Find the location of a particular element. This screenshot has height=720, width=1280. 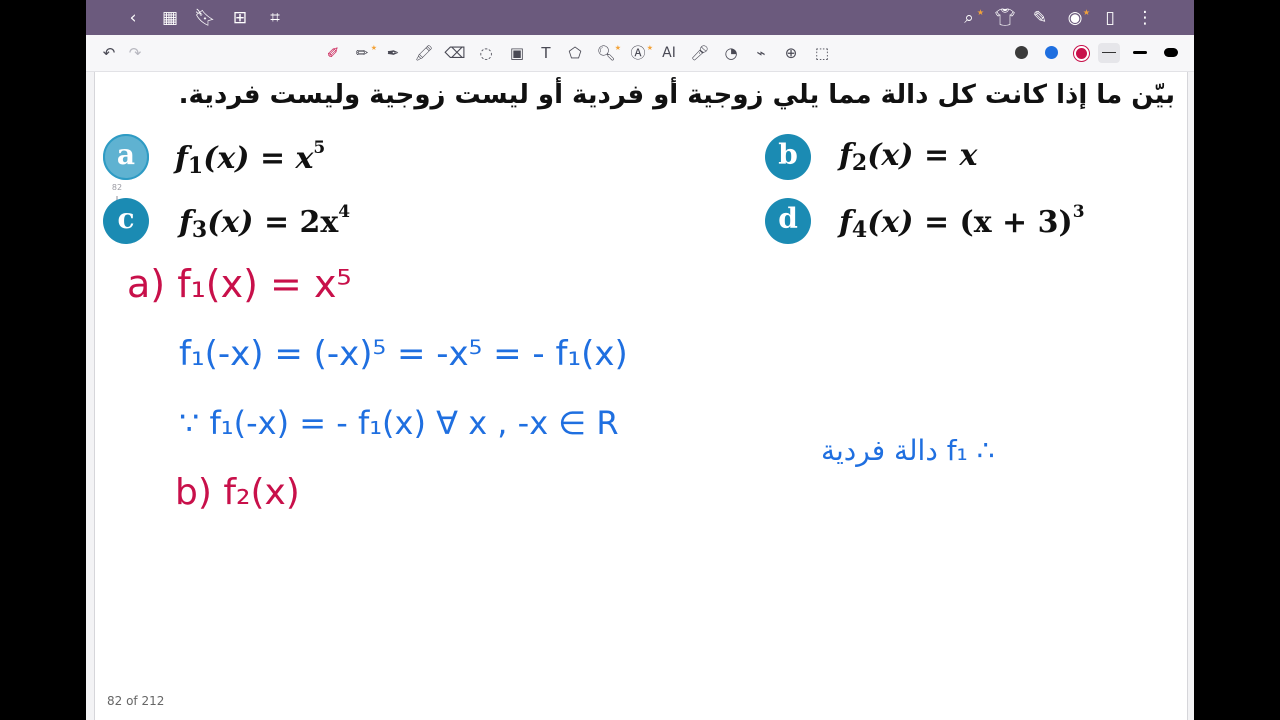

grid-icon: ▦ is located at coordinates (170, 18).